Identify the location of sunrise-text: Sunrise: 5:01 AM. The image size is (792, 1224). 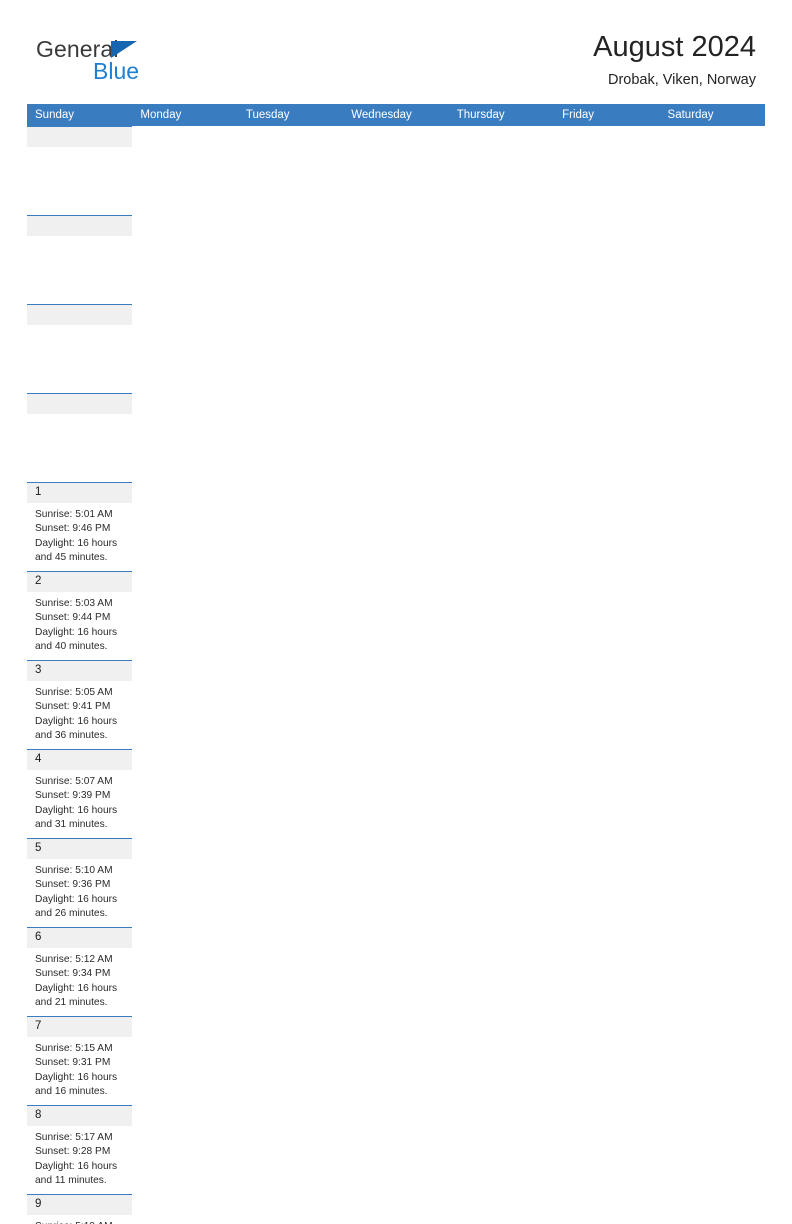
(74, 514).